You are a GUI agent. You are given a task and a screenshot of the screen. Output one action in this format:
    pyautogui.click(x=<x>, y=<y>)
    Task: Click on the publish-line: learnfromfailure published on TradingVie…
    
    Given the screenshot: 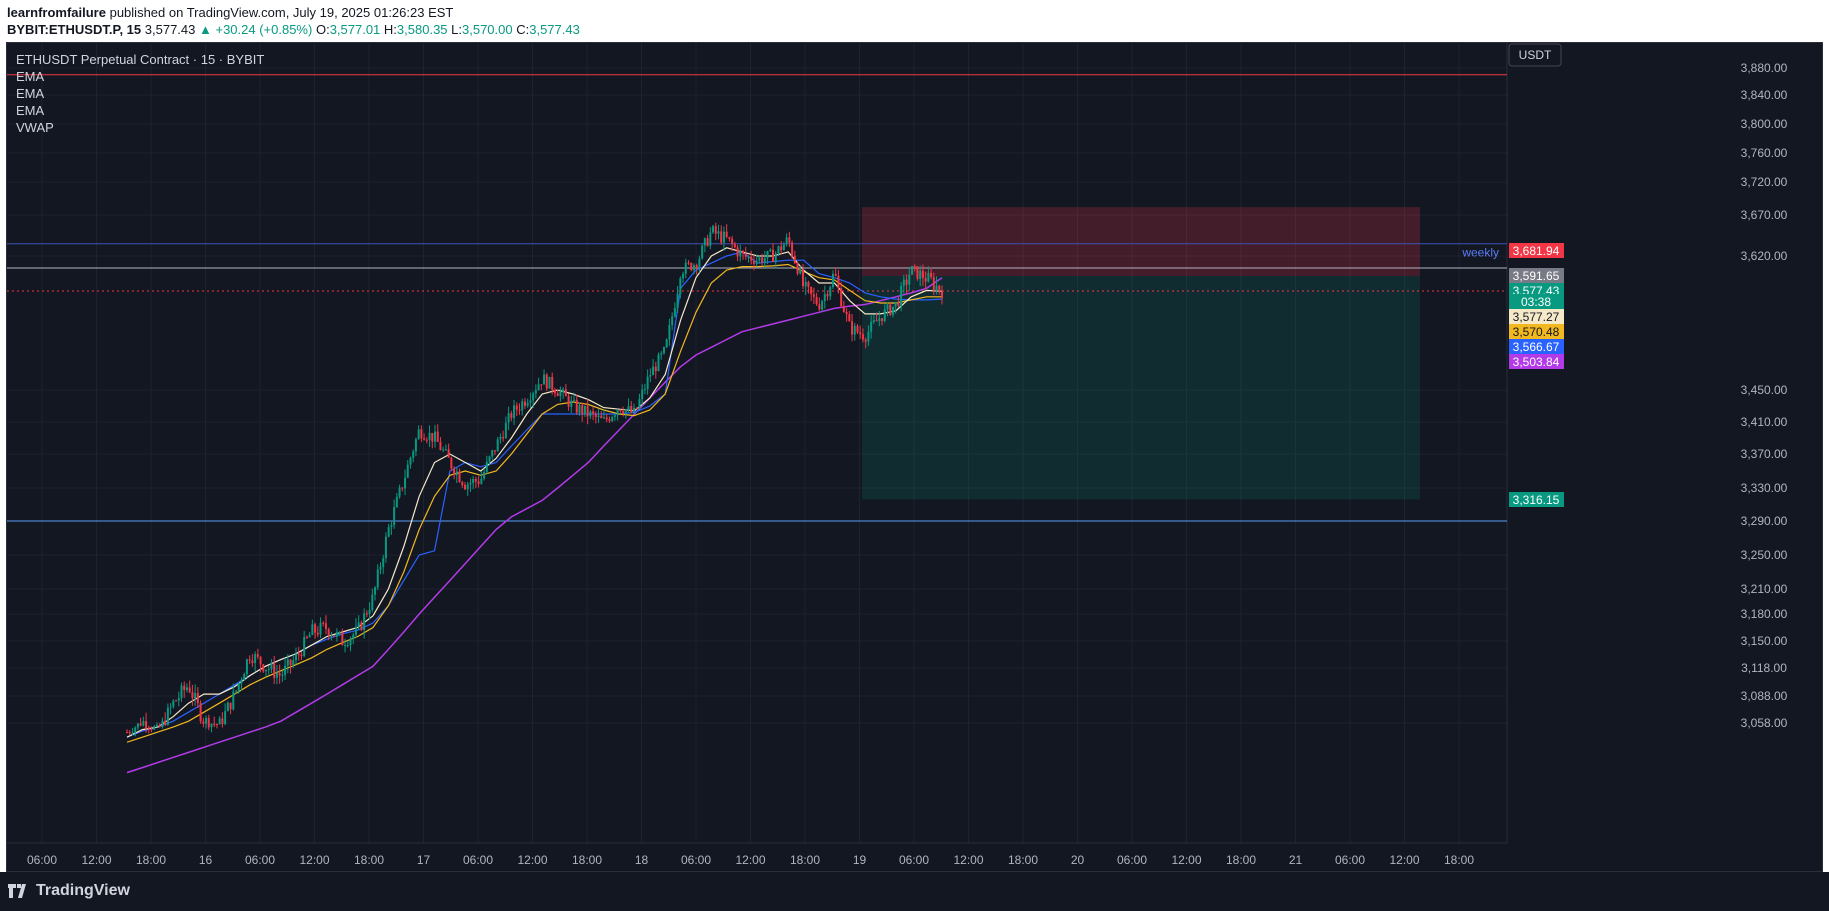 What is the action you would take?
    pyautogui.click(x=230, y=12)
    